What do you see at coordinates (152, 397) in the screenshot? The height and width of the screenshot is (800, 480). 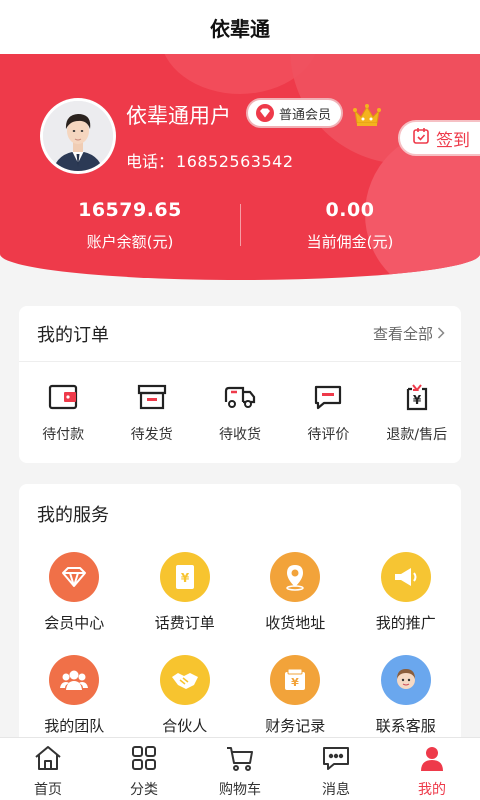 I see `package-box-icon` at bounding box center [152, 397].